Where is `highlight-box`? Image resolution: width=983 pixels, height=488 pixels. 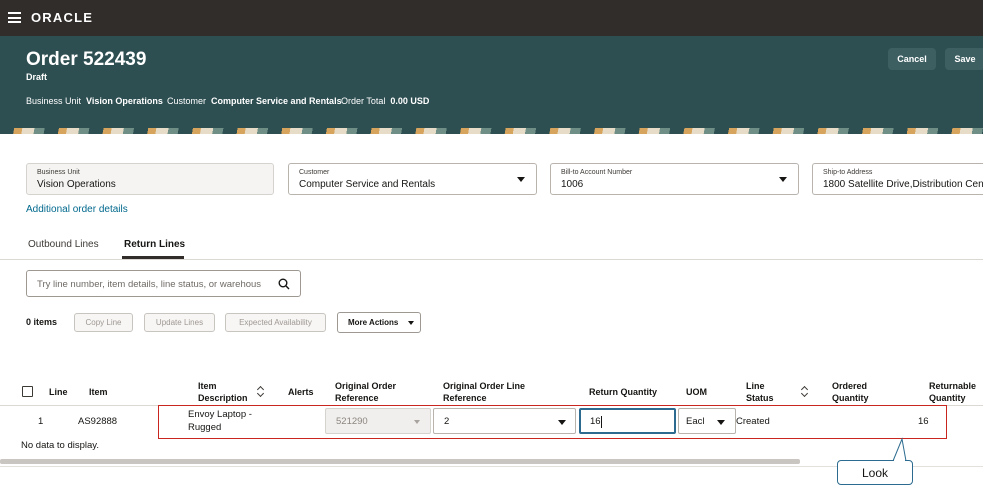
highlight-box is located at coordinates (552, 422).